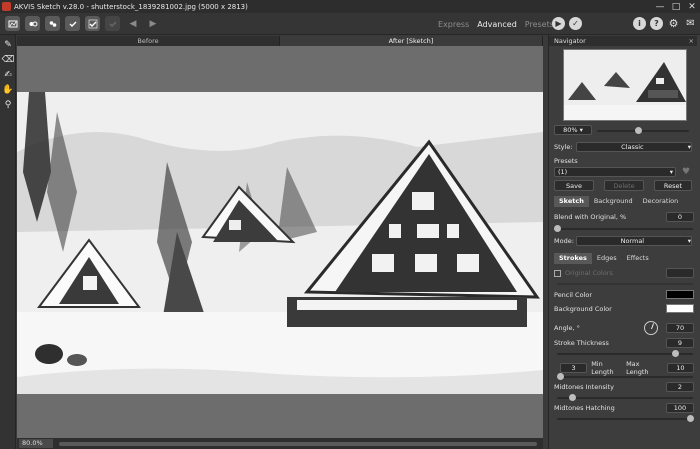  What do you see at coordinates (36, 443) in the screenshot?
I see `zoom-level: 80.0%` at bounding box center [36, 443].